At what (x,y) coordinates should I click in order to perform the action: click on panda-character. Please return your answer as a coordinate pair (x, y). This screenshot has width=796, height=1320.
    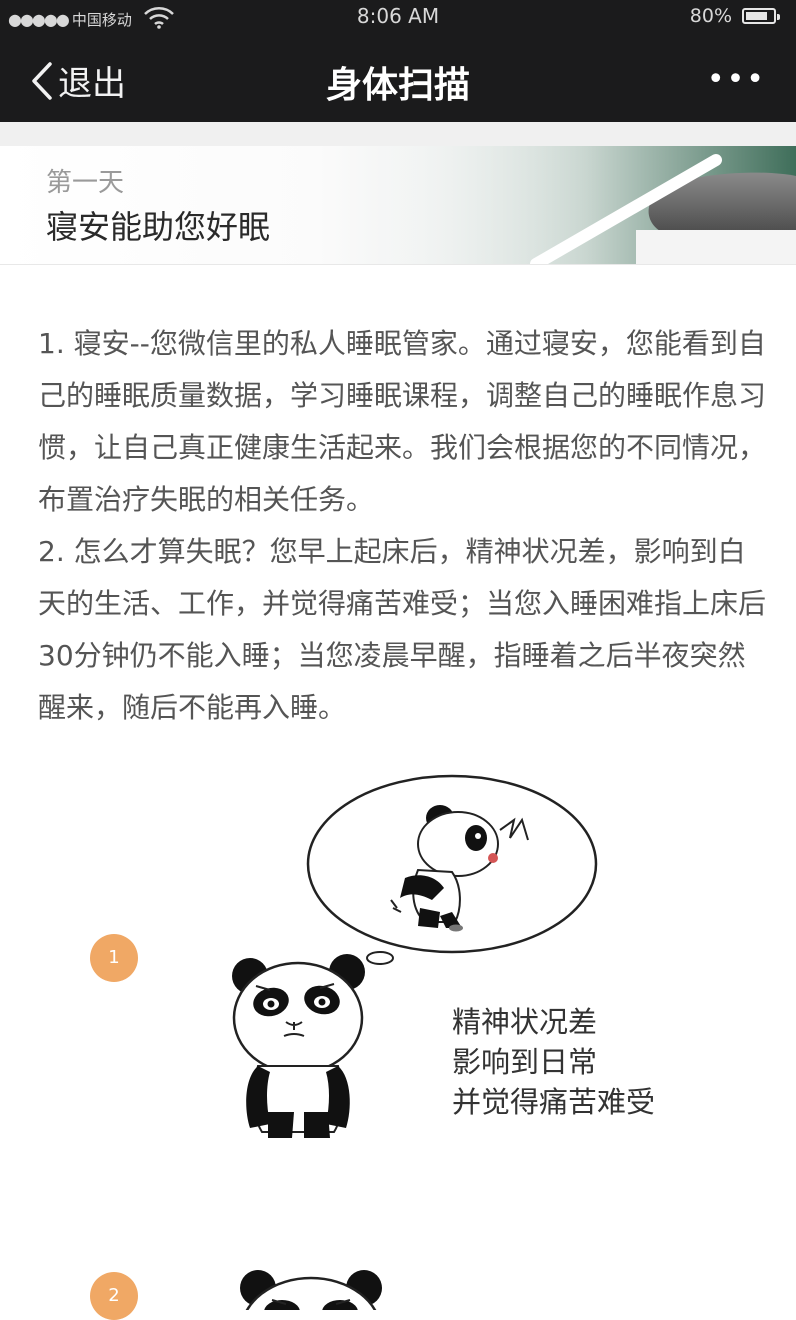
    Looking at the image, I should click on (298, 1046).